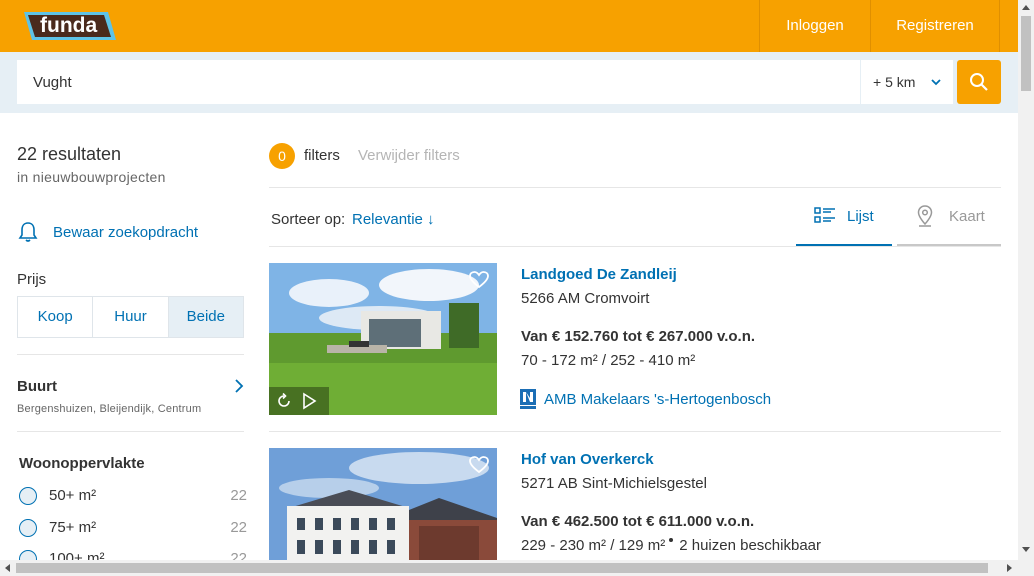  Describe the element at coordinates (671, 540) in the screenshot. I see `separator-dot` at that location.